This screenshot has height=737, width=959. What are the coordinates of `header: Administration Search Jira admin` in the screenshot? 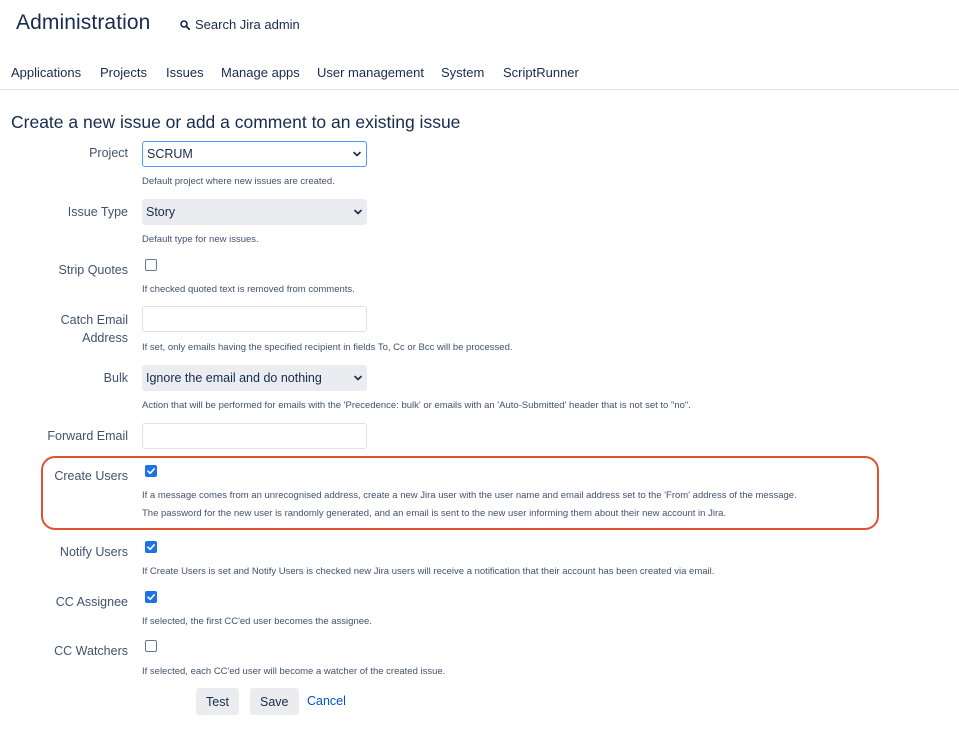 It's located at (479, 25).